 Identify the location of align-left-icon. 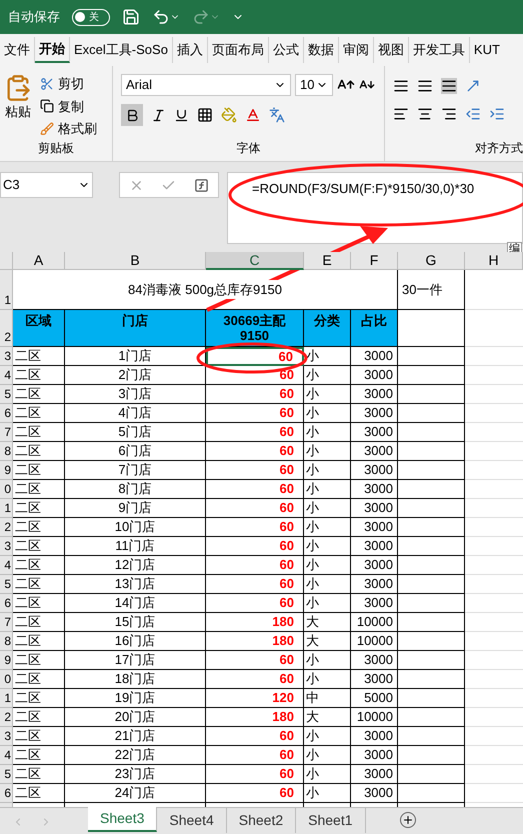
(401, 114).